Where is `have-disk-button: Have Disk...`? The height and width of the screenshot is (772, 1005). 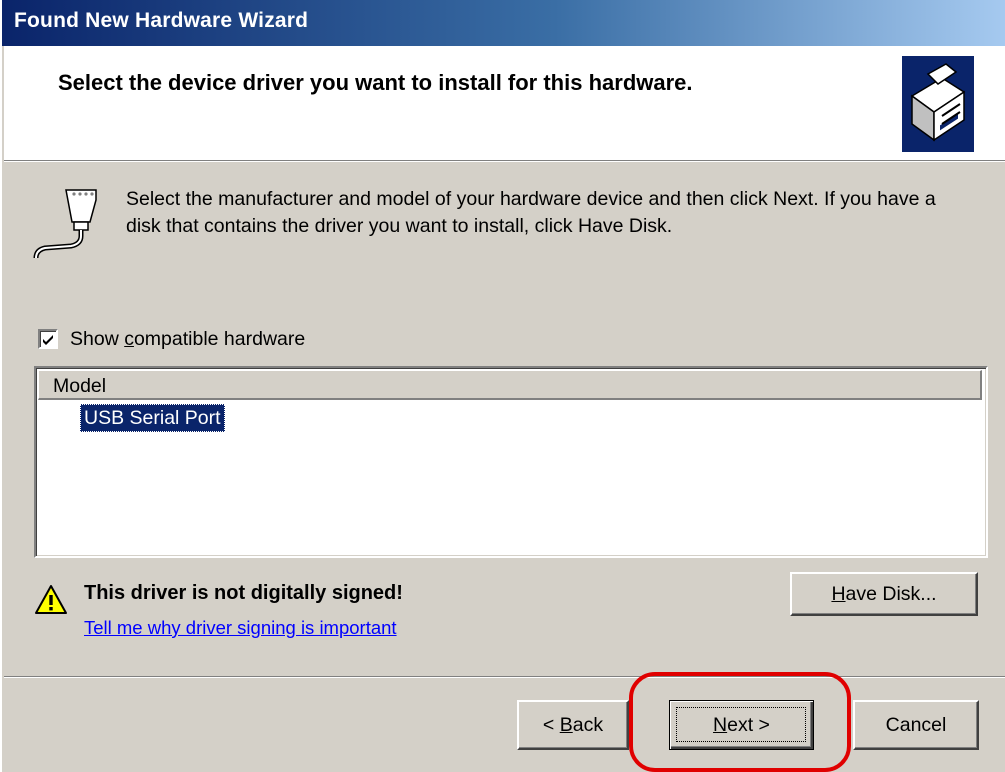
have-disk-button: Have Disk... is located at coordinates (884, 594).